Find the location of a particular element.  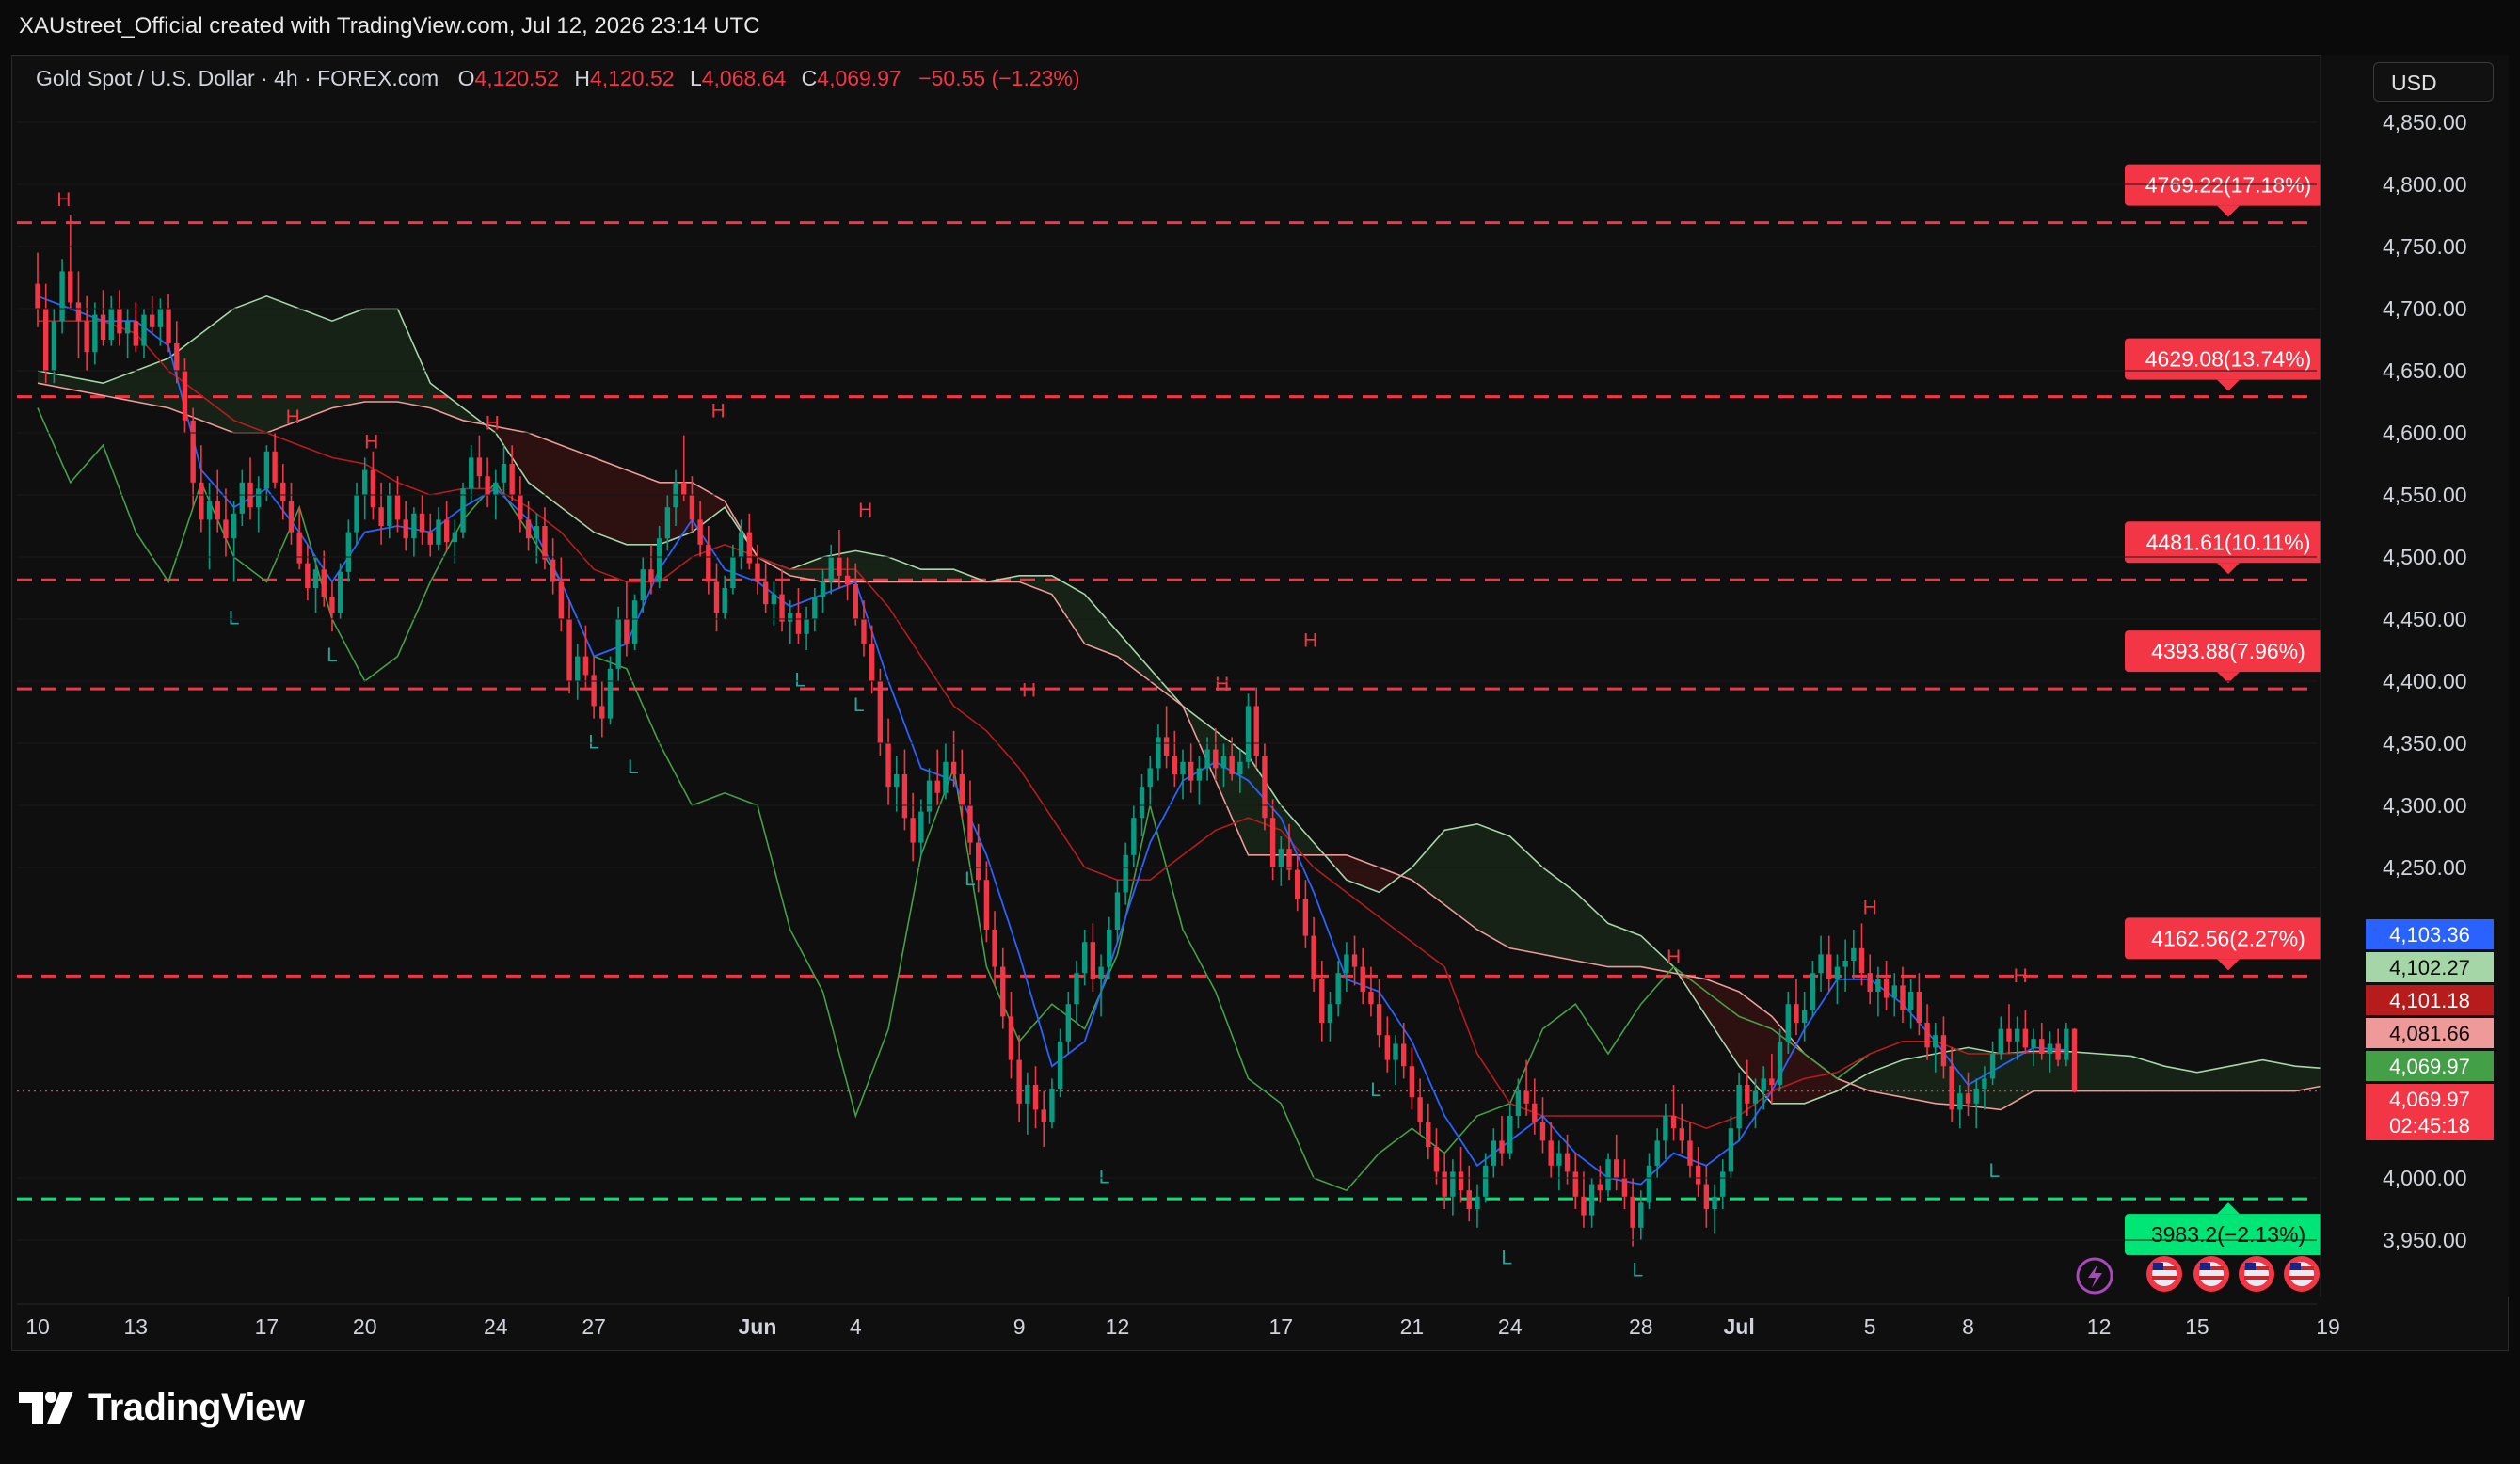

tradingview-logo: TradingView is located at coordinates (162, 1407).